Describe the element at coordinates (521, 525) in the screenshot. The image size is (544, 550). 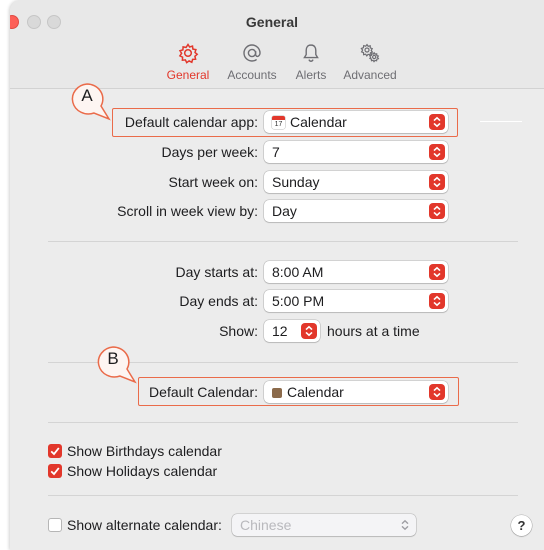
I see `help-button: ?` at that location.